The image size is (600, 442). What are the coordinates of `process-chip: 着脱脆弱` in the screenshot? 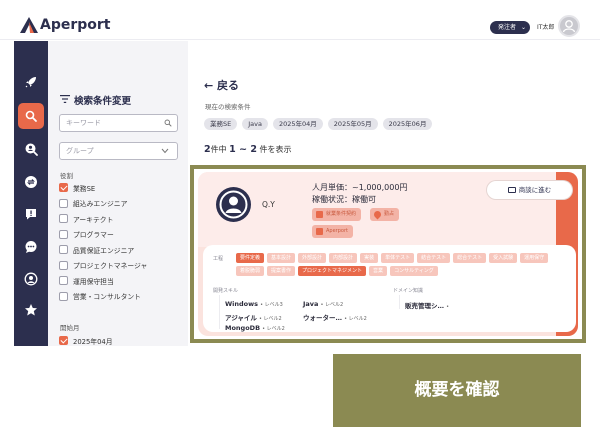 It's located at (250, 271).